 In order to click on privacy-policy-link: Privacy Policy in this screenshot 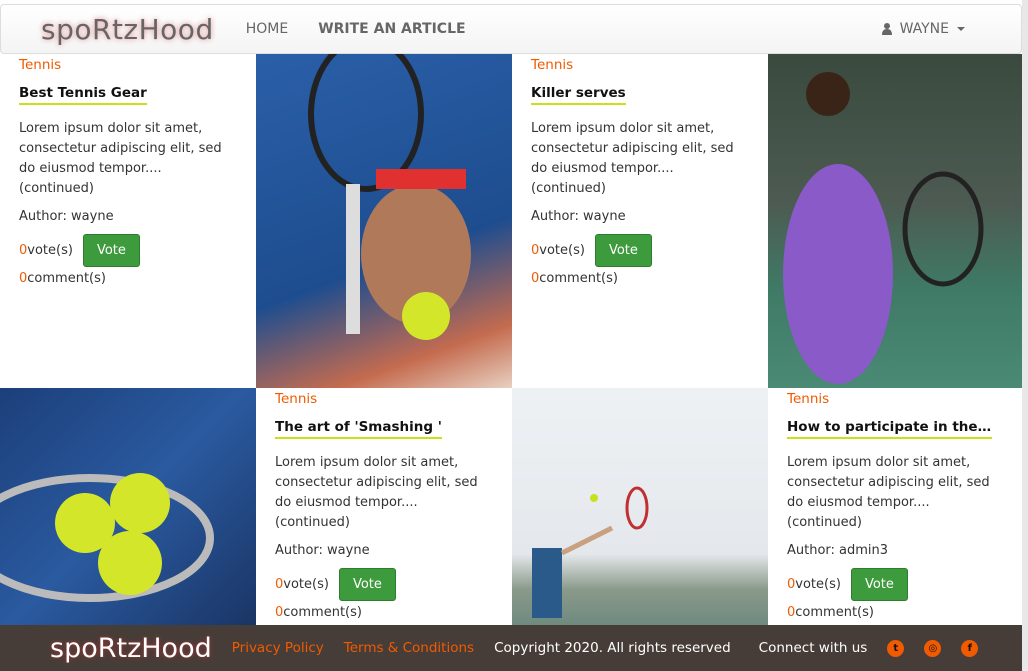, I will do `click(278, 648)`.